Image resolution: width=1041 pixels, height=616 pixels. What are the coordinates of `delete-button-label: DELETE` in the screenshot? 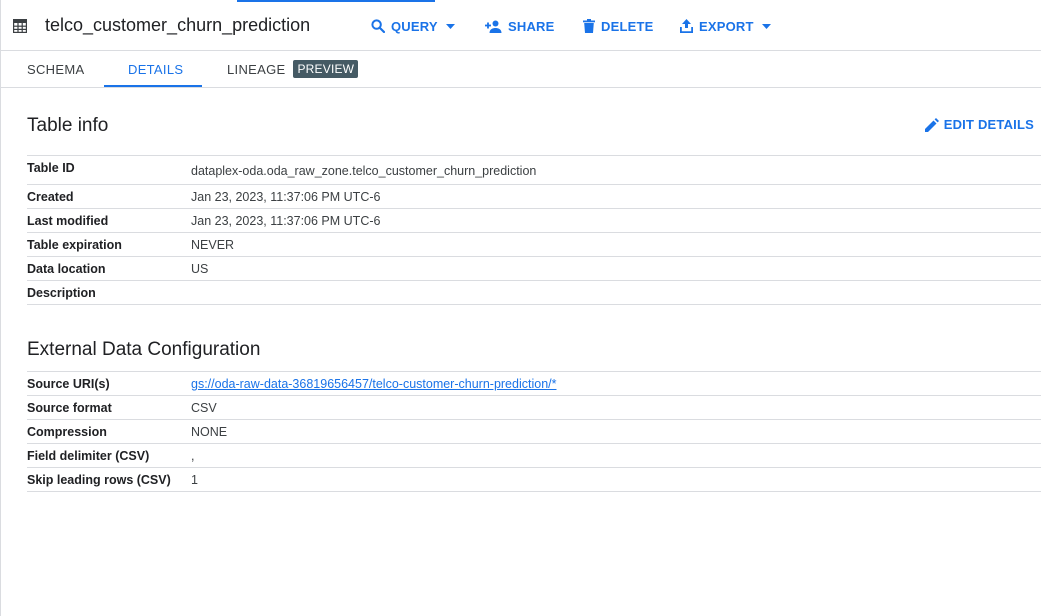 It's located at (627, 26).